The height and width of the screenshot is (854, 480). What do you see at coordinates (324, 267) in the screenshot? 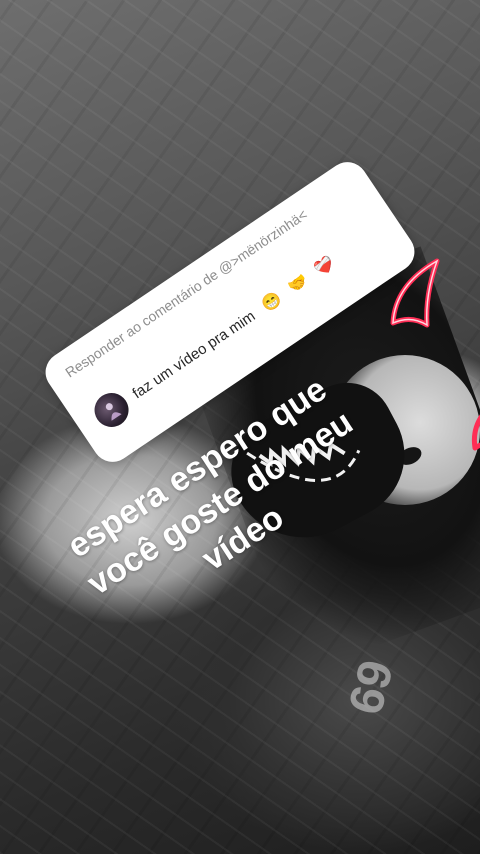
I see `mending-heart-emoji: ❤️‍🩹` at bounding box center [324, 267].